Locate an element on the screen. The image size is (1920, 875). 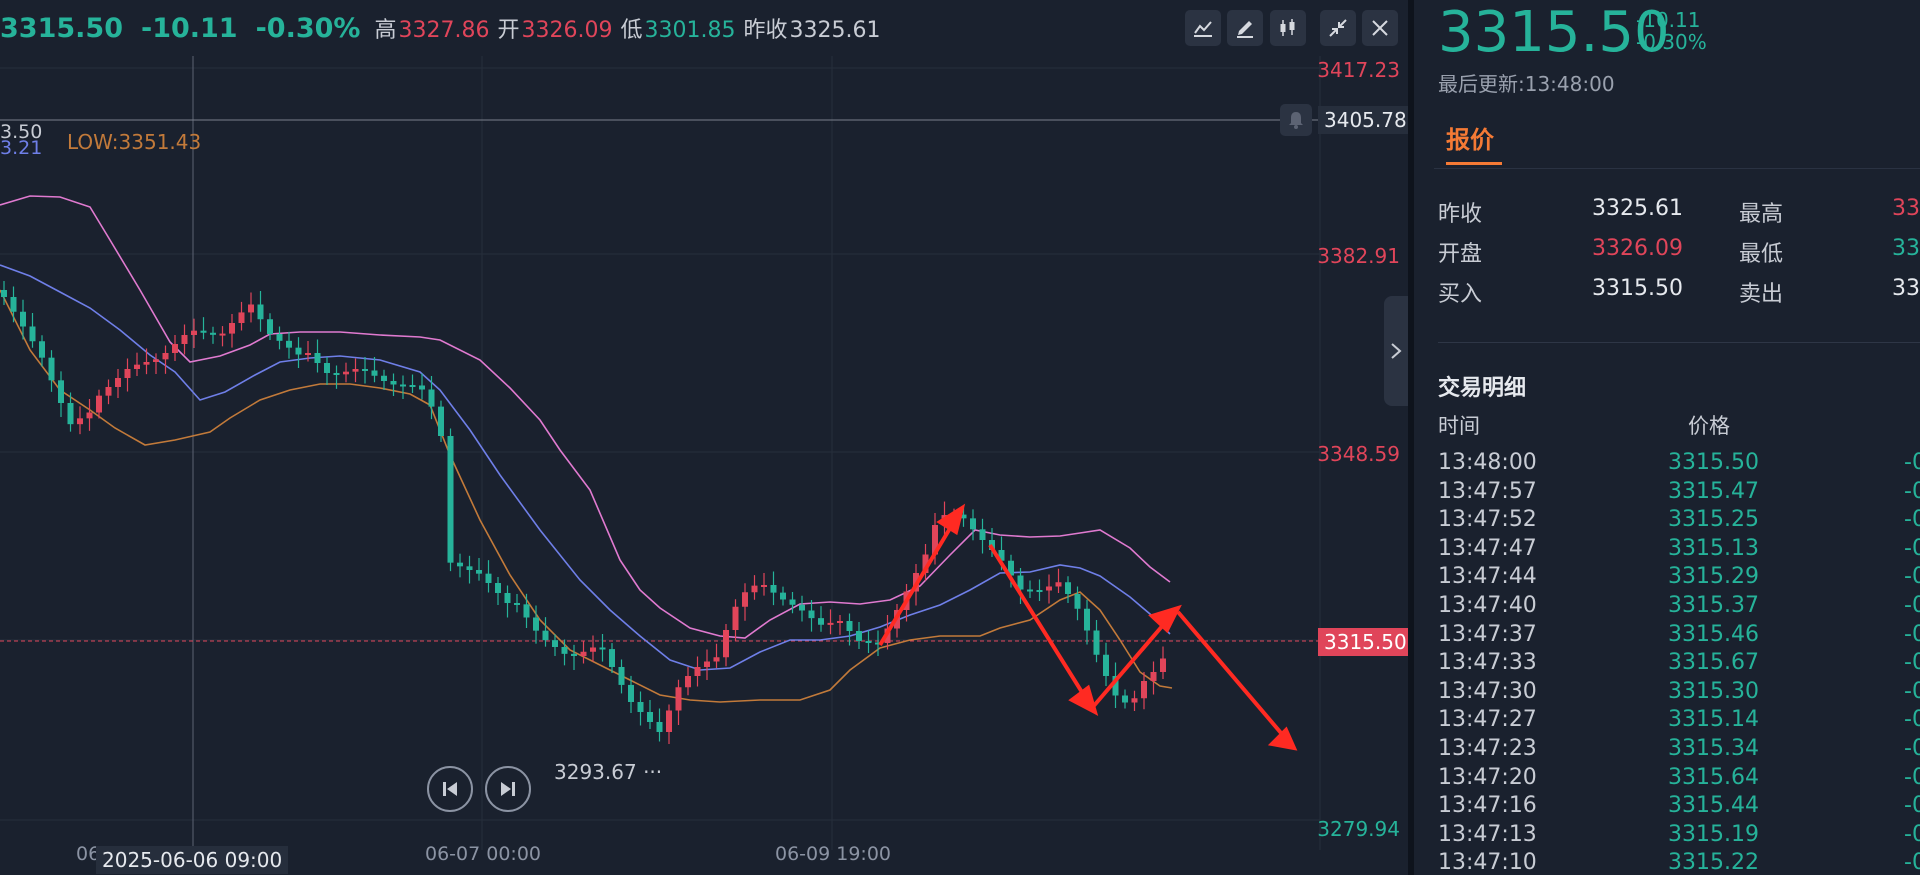
min-price-marker: 3293.67 ··· is located at coordinates (608, 772).